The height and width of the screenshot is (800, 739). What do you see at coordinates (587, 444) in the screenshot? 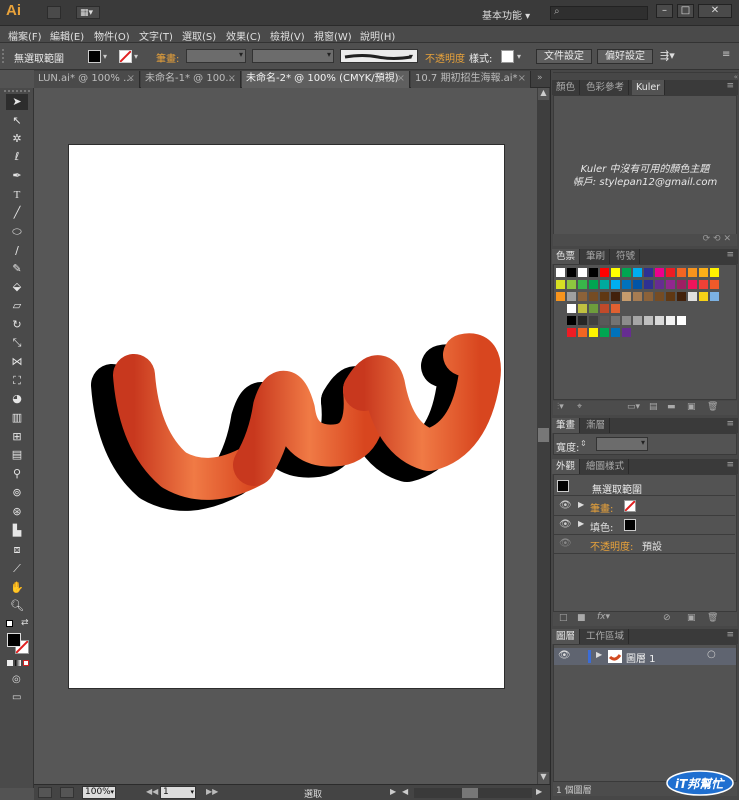
I see `stepper-icon: ⇕` at bounding box center [587, 444].